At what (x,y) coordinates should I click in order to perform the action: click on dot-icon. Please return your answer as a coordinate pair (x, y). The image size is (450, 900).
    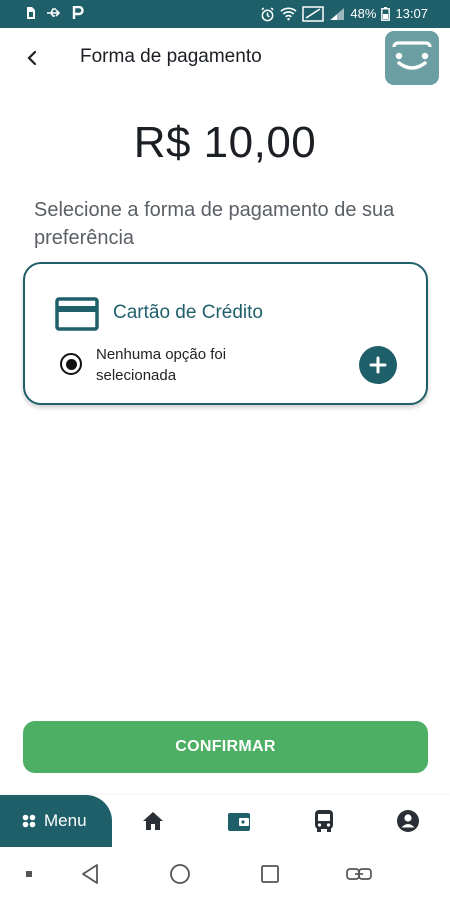
    Looking at the image, I should click on (29, 874).